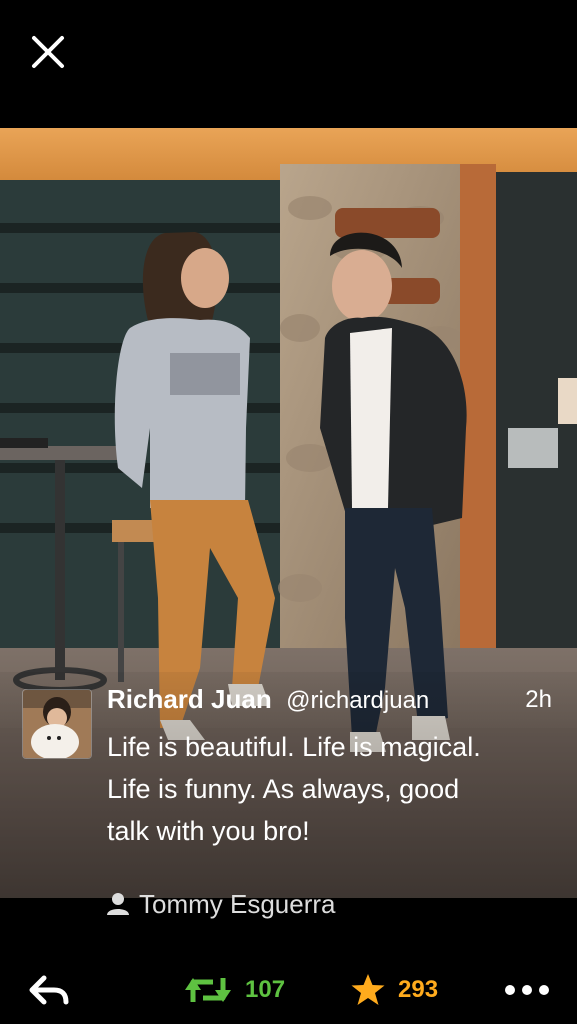  What do you see at coordinates (538, 699) in the screenshot?
I see `tweet-time: 2h` at bounding box center [538, 699].